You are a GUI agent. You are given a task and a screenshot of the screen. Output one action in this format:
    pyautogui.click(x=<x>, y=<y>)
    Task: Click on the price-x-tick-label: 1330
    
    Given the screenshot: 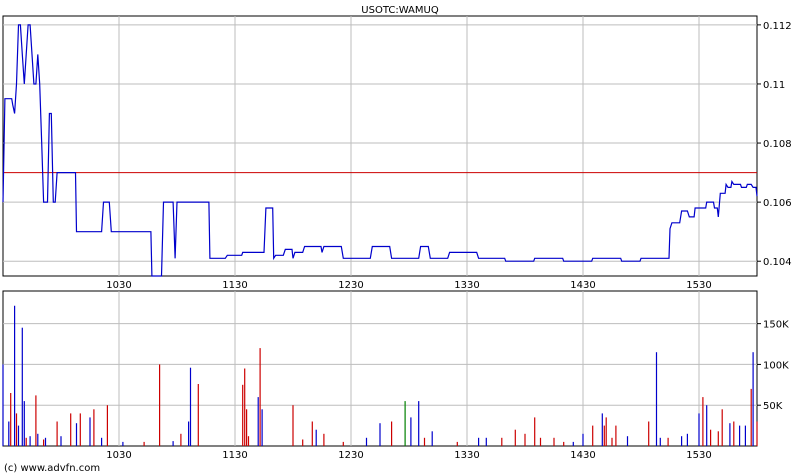 What is the action you would take?
    pyautogui.click(x=466, y=285)
    